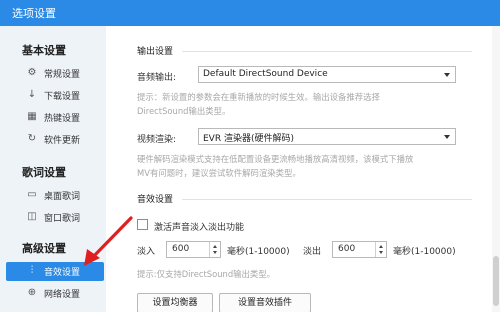 The image size is (500, 312). I want to click on fade-out-value: 600, so click(347, 249).